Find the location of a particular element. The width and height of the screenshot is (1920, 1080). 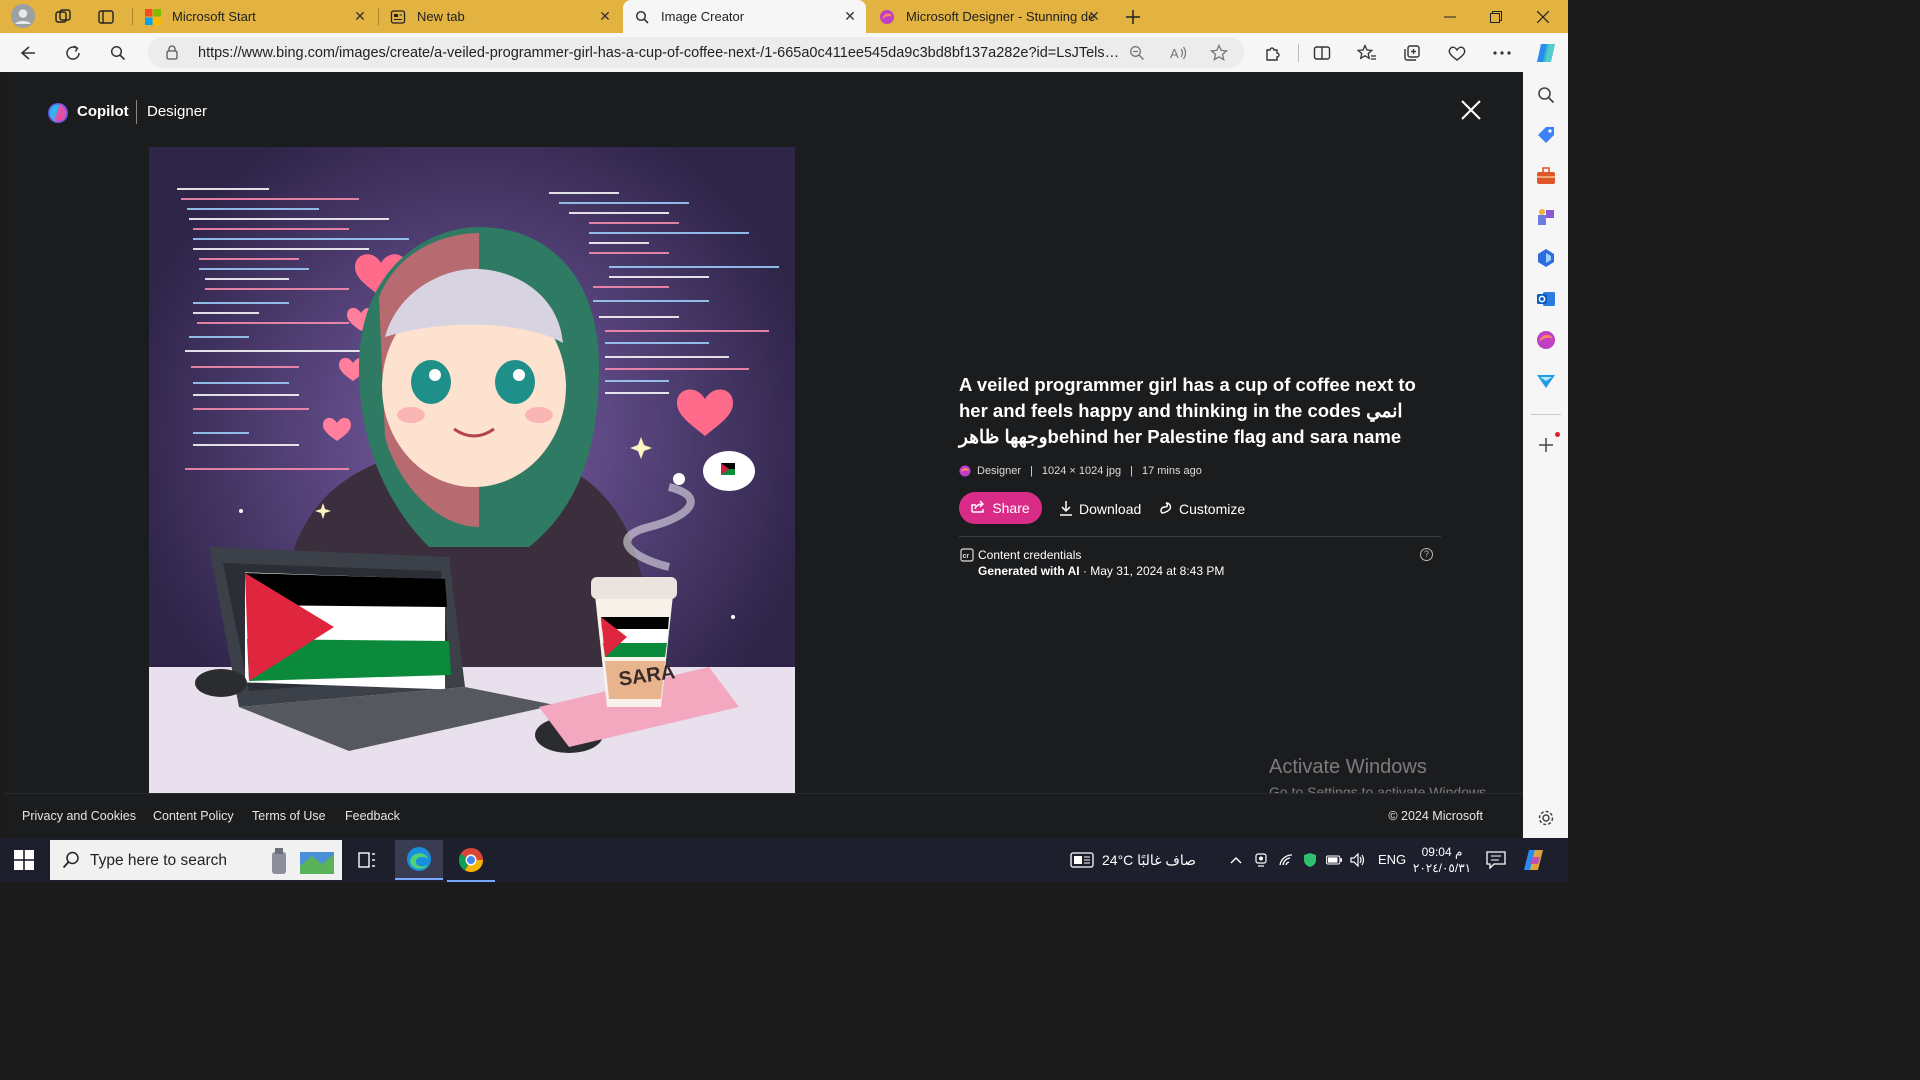

extensions-icon is located at coordinates (1273, 53).